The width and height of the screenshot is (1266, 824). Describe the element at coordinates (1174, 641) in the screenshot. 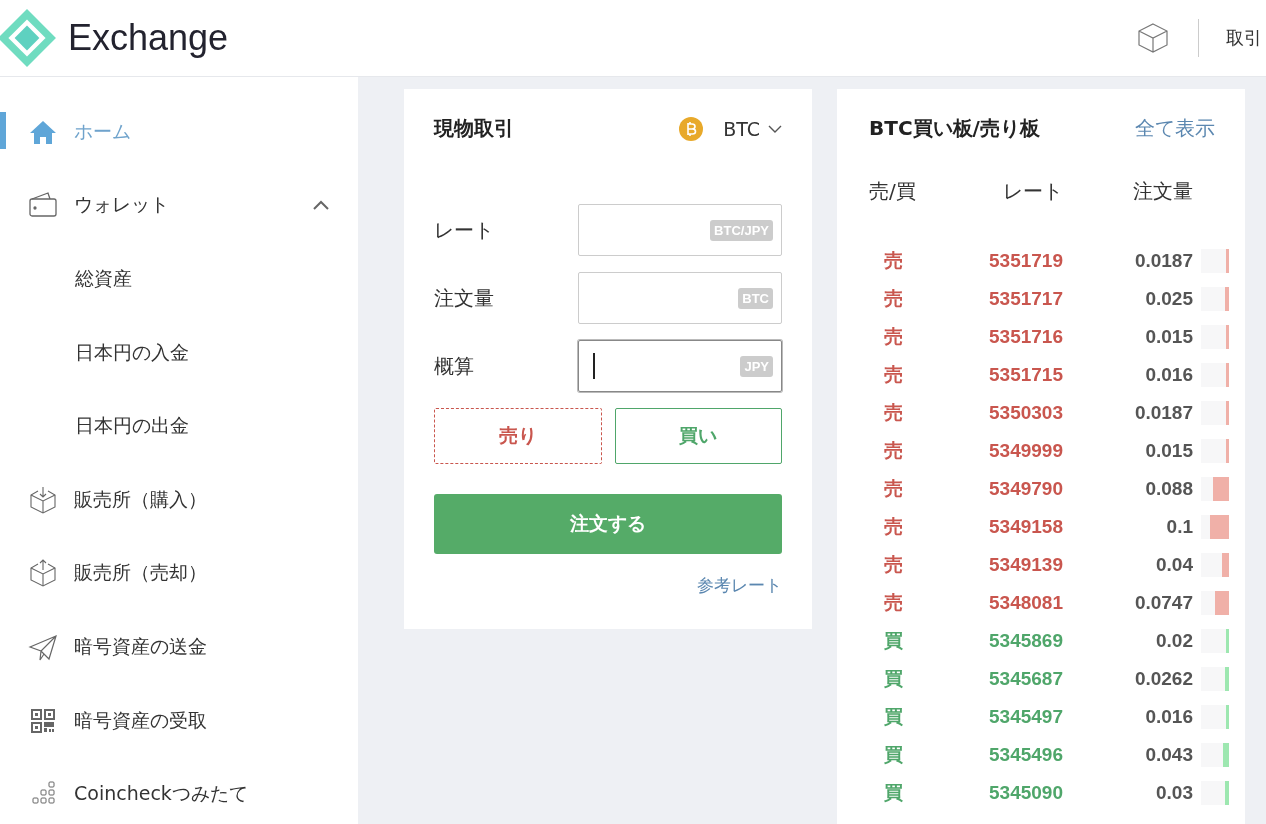

I see `amount-cell-text: 0.02` at that location.